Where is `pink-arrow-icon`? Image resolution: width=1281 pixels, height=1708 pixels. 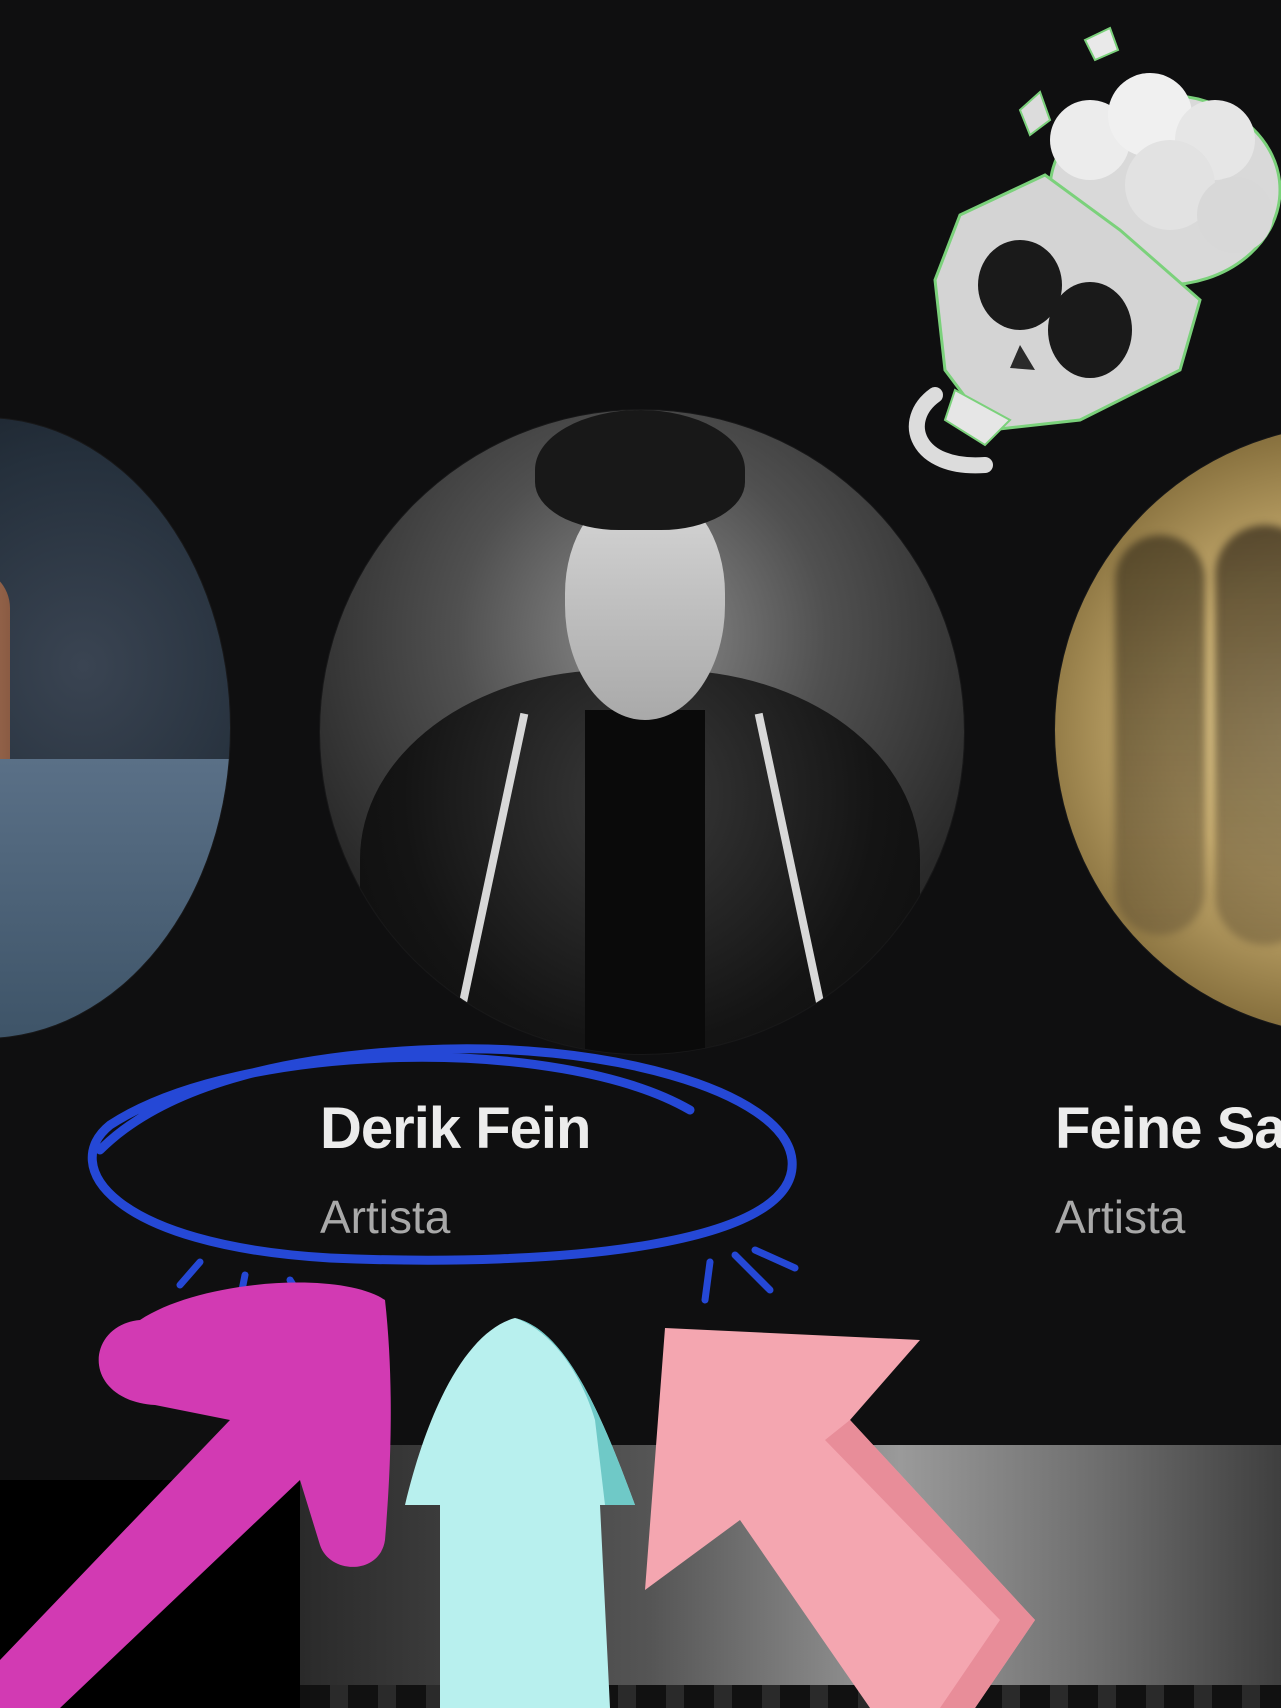 pink-arrow-icon is located at coordinates (840, 1518).